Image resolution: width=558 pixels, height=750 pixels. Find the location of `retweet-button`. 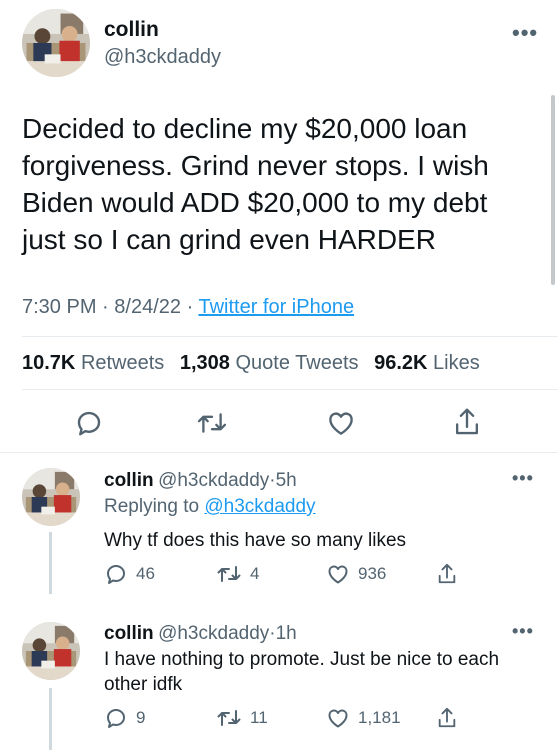

retweet-button is located at coordinates (212, 423).